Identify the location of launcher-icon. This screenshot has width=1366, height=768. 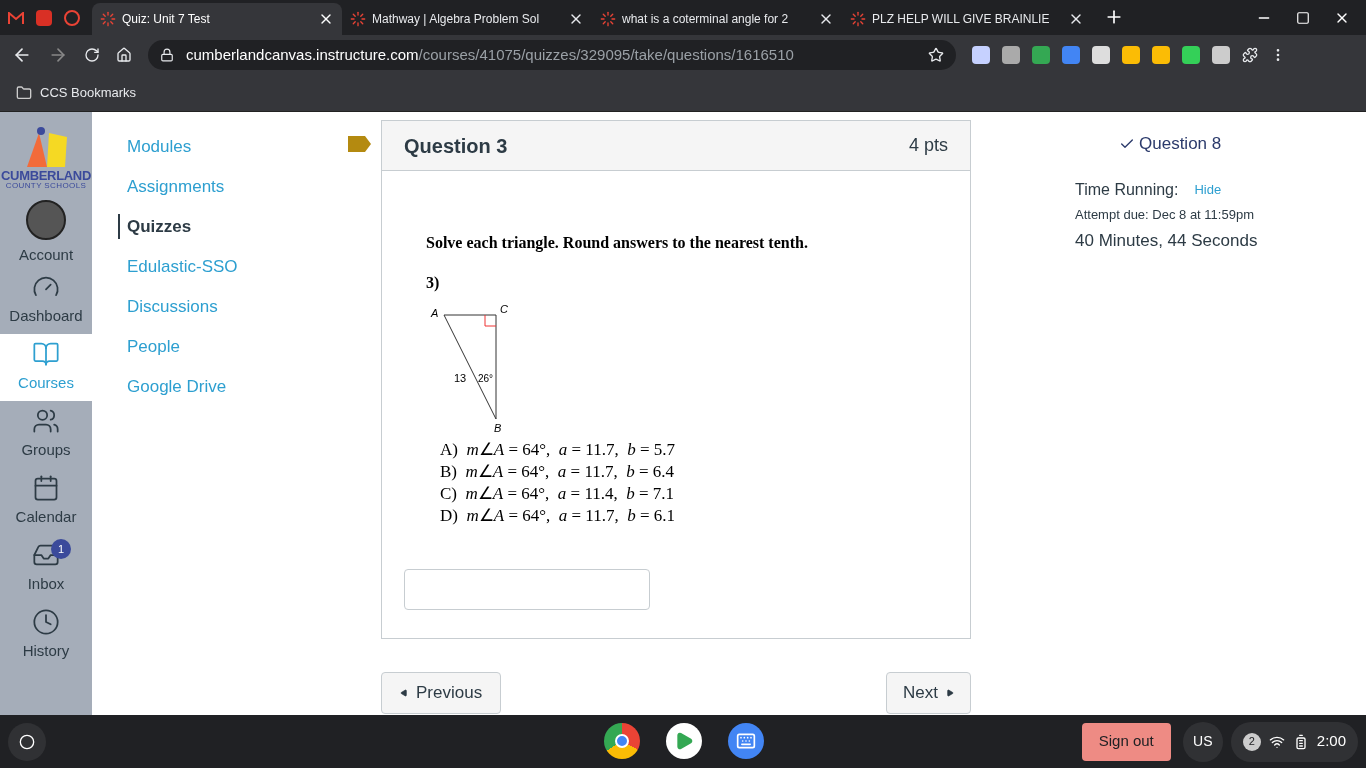
(27, 741).